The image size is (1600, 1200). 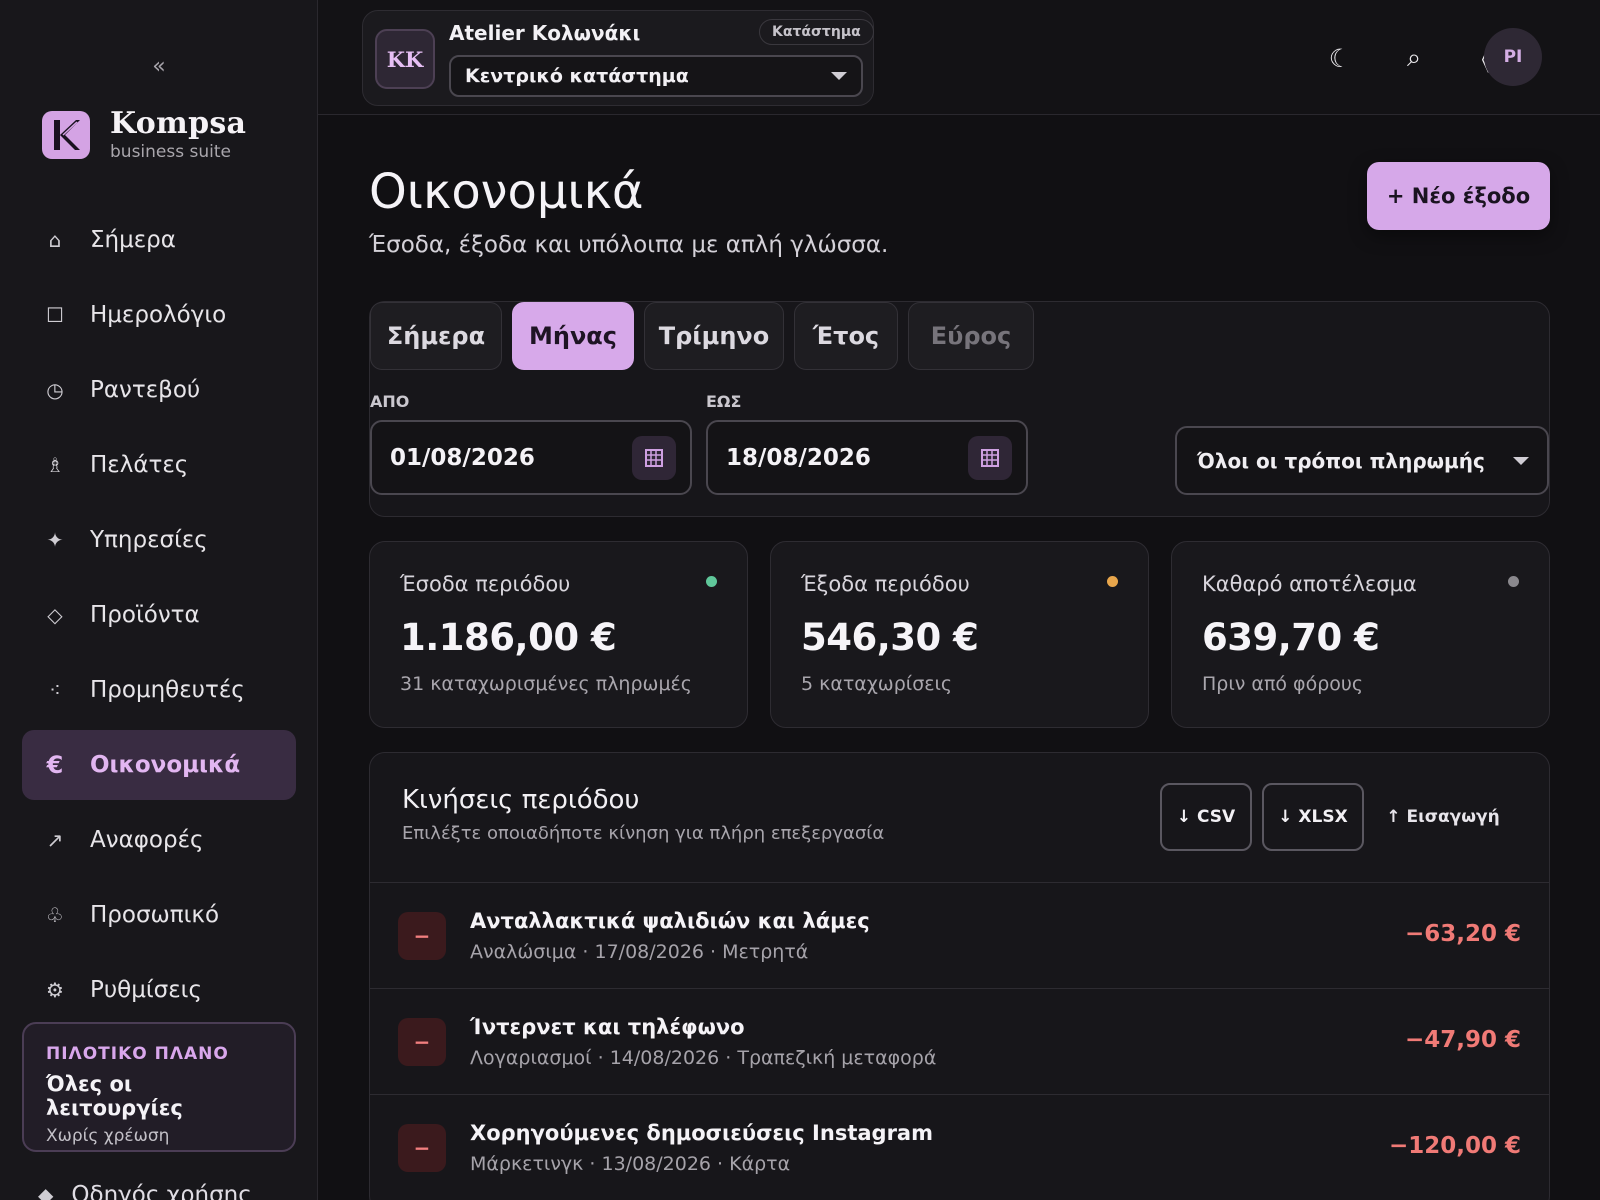 I want to click on from-date-field: 01/08/2026, so click(x=531, y=457).